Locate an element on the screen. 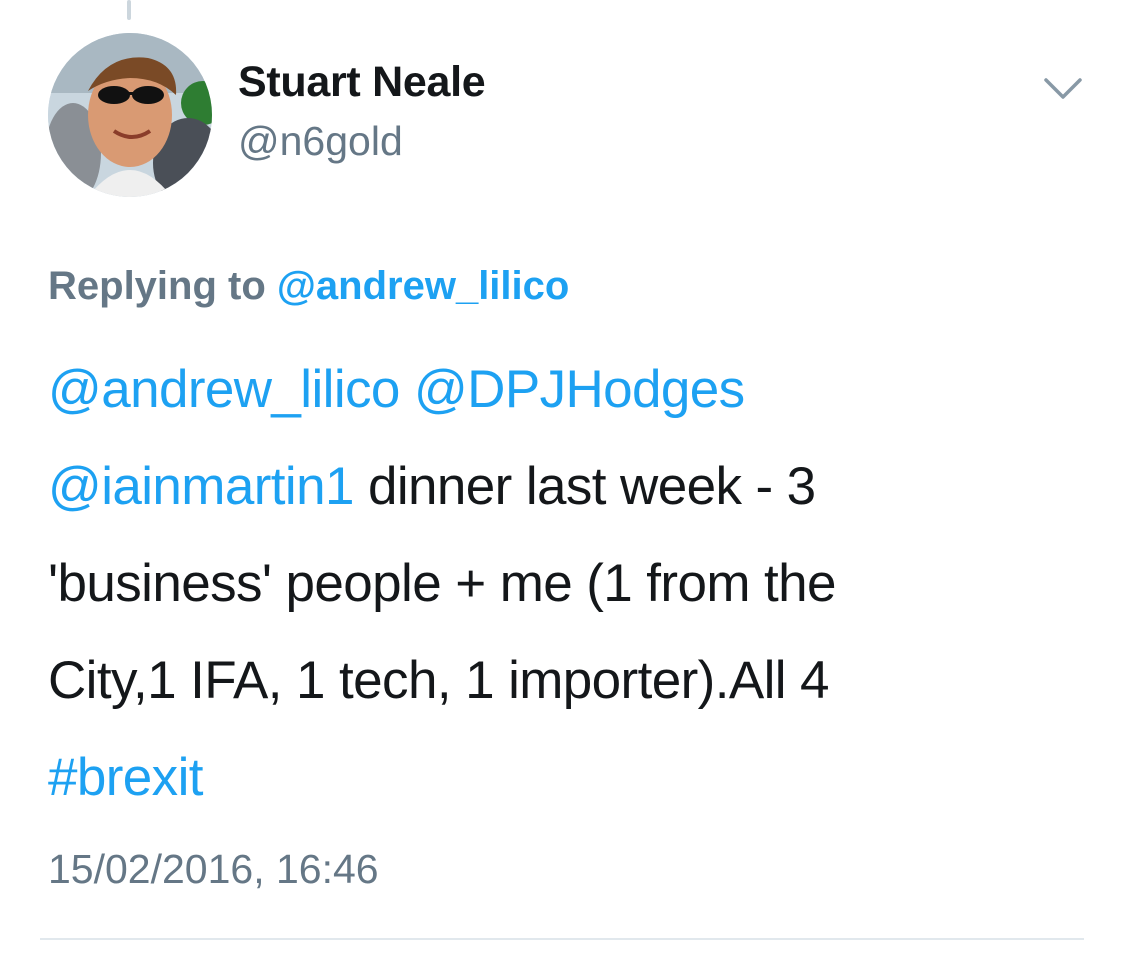 The width and height of the screenshot is (1124, 963). tweet-text-segment: 'business' people + me (1 from the is located at coordinates (442, 583).